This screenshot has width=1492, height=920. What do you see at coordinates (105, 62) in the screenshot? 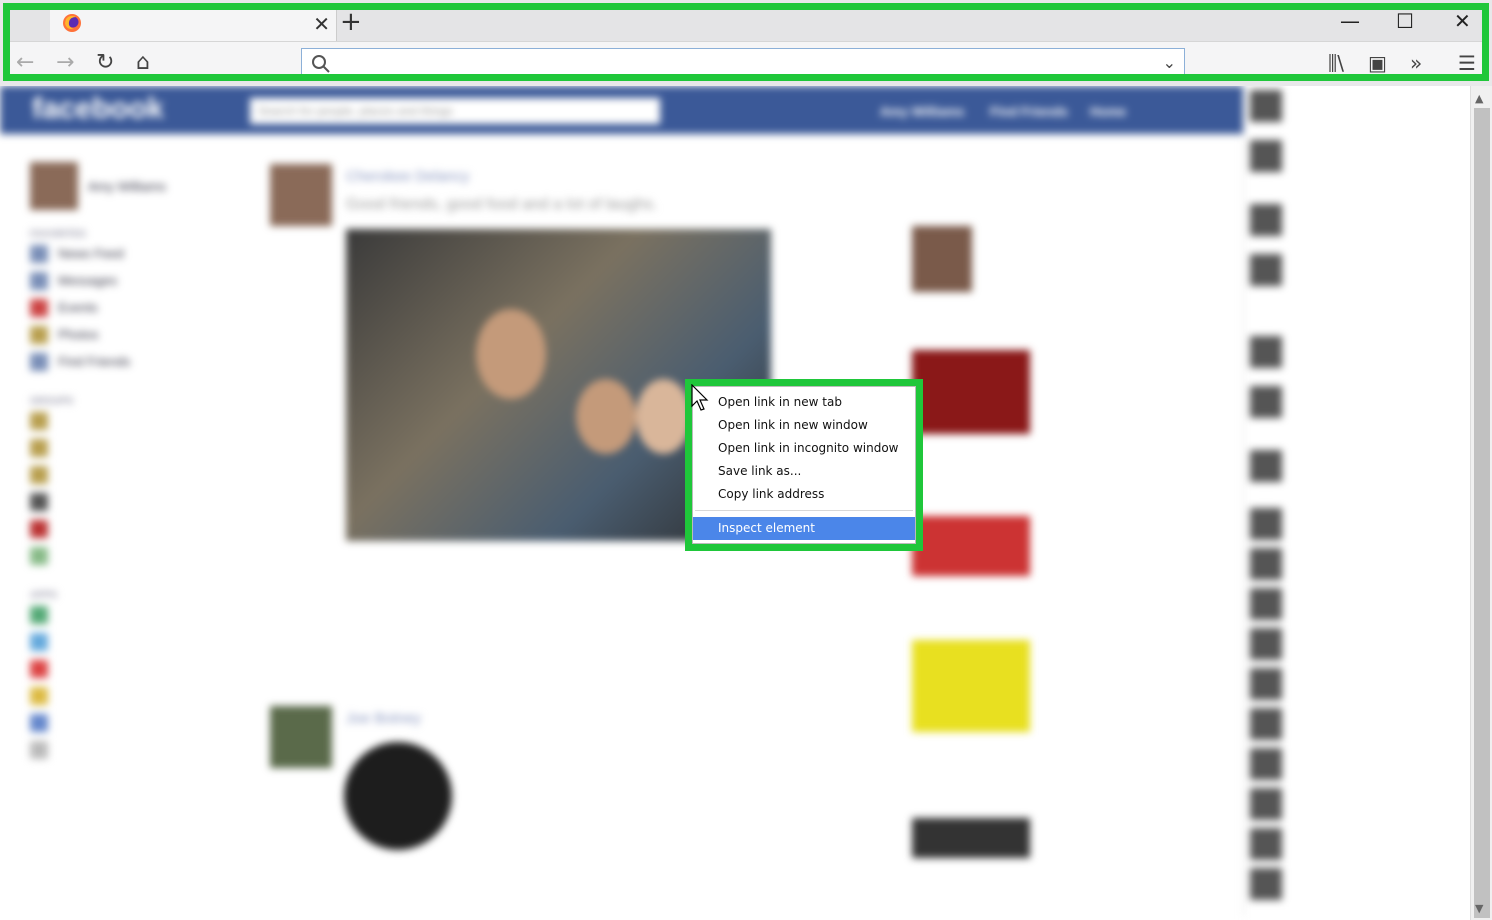
I see `reload-button: ↻` at bounding box center [105, 62].